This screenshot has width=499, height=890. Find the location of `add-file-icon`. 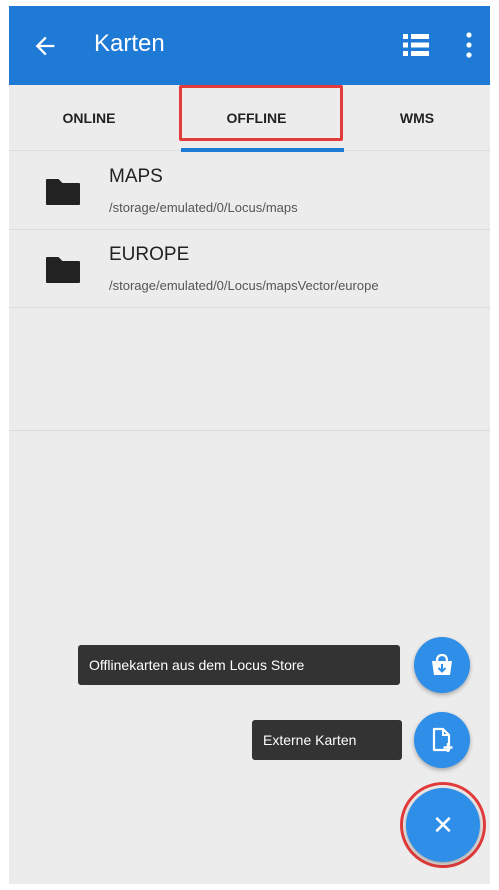

add-file-icon is located at coordinates (442, 739).